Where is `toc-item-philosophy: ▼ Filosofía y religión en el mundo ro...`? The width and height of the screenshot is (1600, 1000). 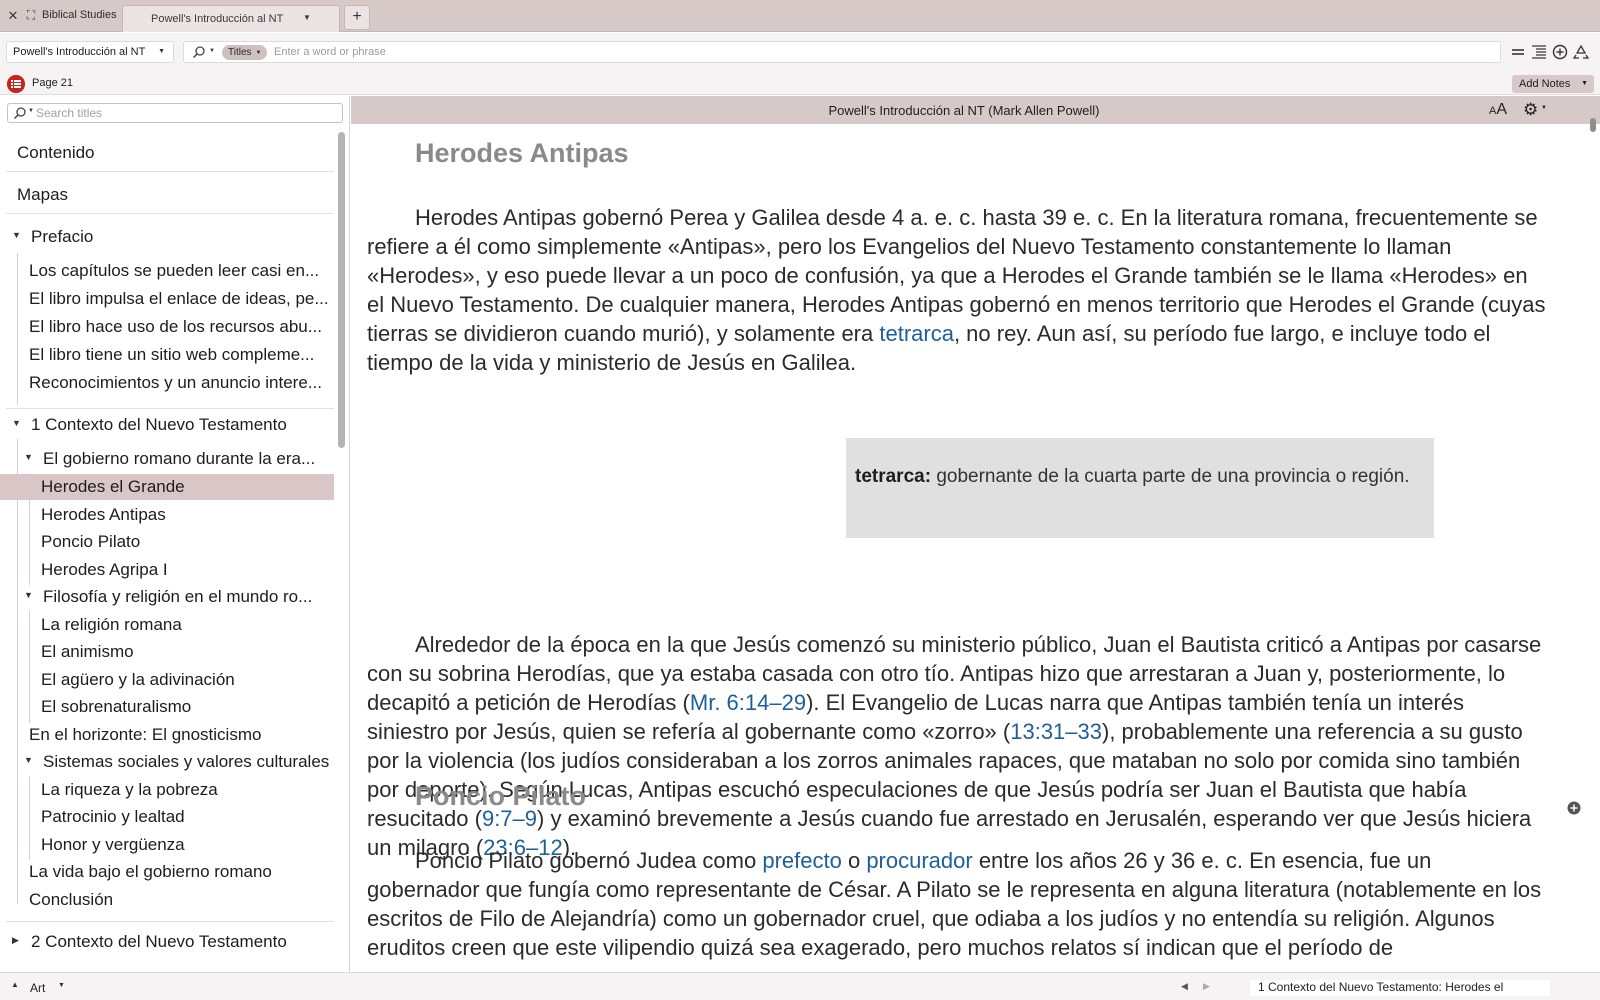 toc-item-philosophy: ▼ Filosofía y religión en el mundo ro... is located at coordinates (167, 597).